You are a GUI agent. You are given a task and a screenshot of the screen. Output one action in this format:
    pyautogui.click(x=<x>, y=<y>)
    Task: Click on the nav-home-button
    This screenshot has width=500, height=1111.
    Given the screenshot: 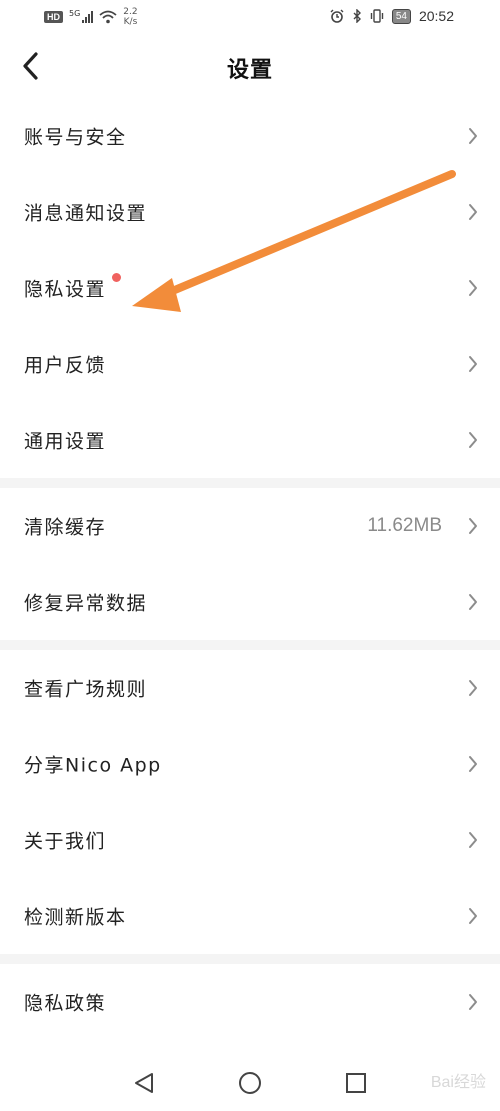 What is the action you would take?
    pyautogui.click(x=250, y=1083)
    